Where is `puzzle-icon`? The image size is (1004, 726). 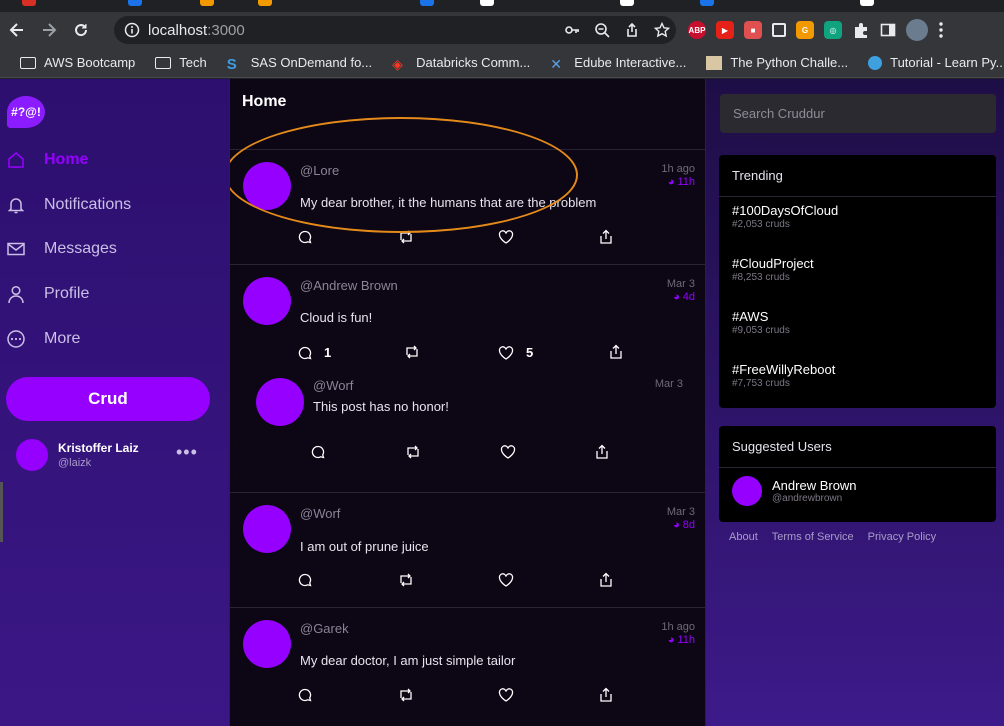
puzzle-icon is located at coordinates (861, 30).